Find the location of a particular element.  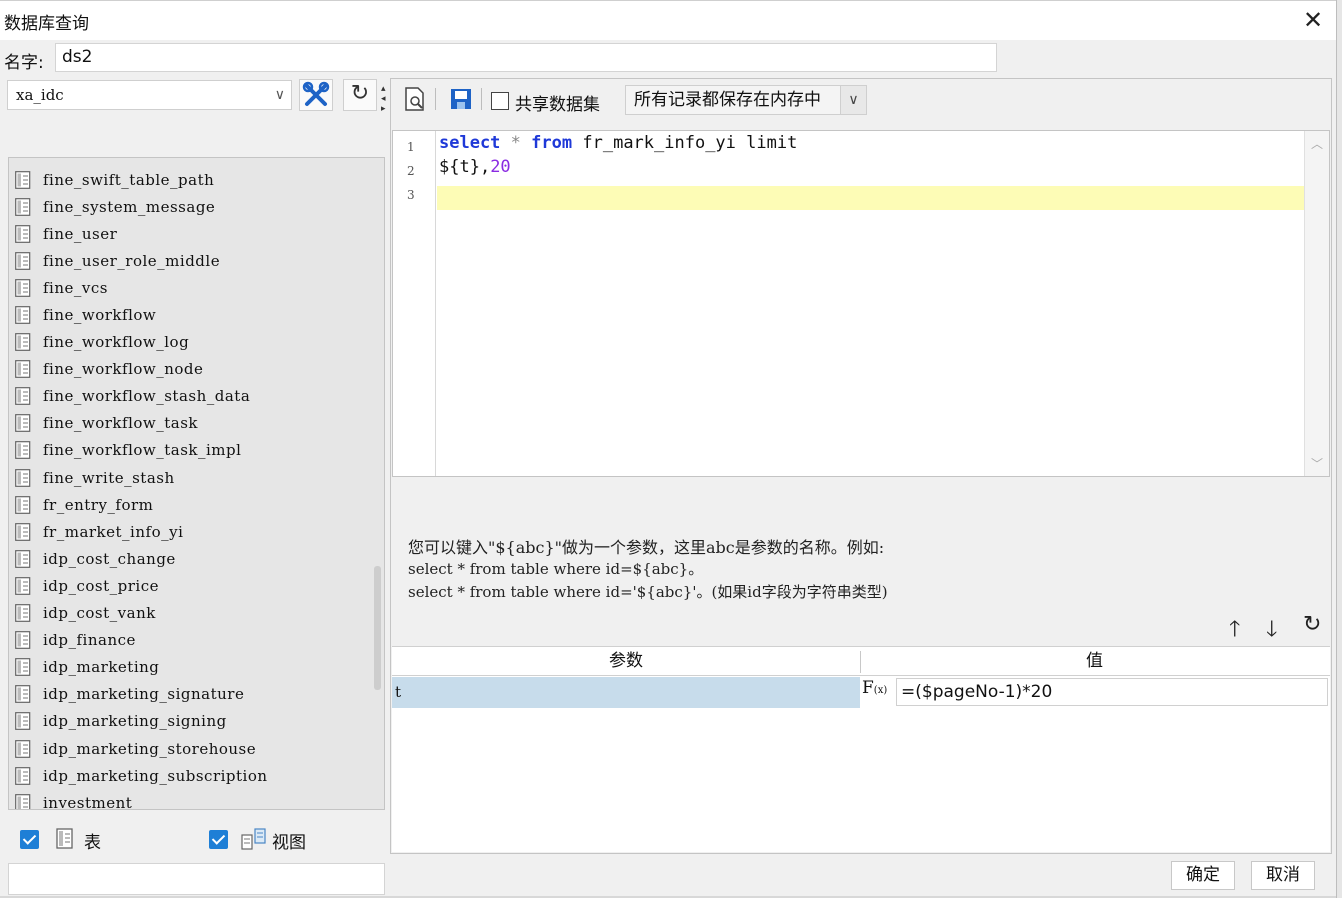

tables-checkbox is located at coordinates (29, 839).